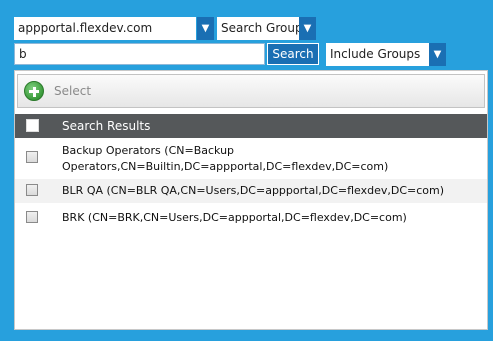 The width and height of the screenshot is (493, 341). I want to click on select-button: Select, so click(59, 91).